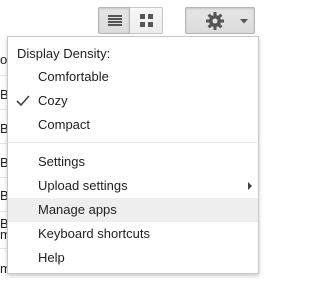 This screenshot has width=320, height=284. I want to click on settings-button, so click(220, 20).